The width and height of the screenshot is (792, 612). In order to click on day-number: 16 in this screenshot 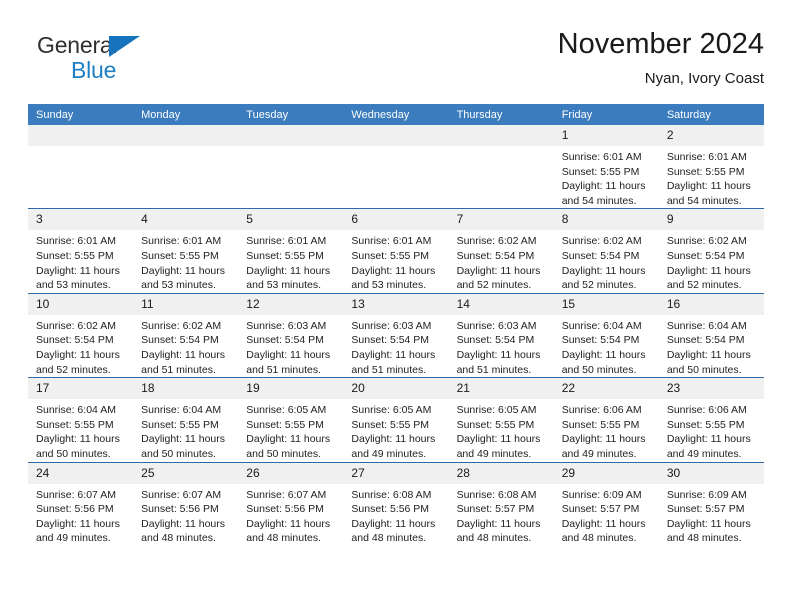, I will do `click(711, 304)`.